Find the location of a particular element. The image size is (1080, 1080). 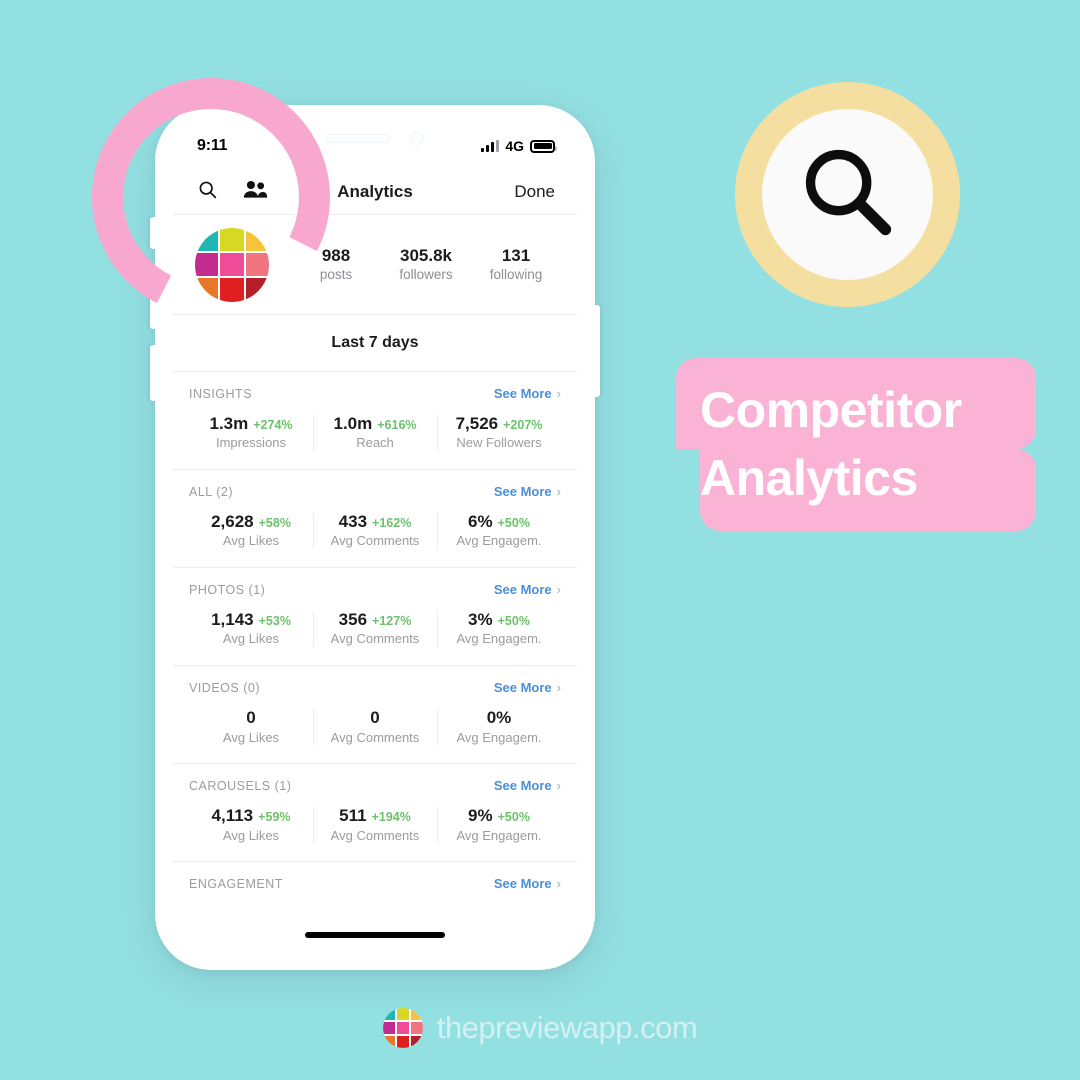

phone-silent-switch is located at coordinates (153, 233).